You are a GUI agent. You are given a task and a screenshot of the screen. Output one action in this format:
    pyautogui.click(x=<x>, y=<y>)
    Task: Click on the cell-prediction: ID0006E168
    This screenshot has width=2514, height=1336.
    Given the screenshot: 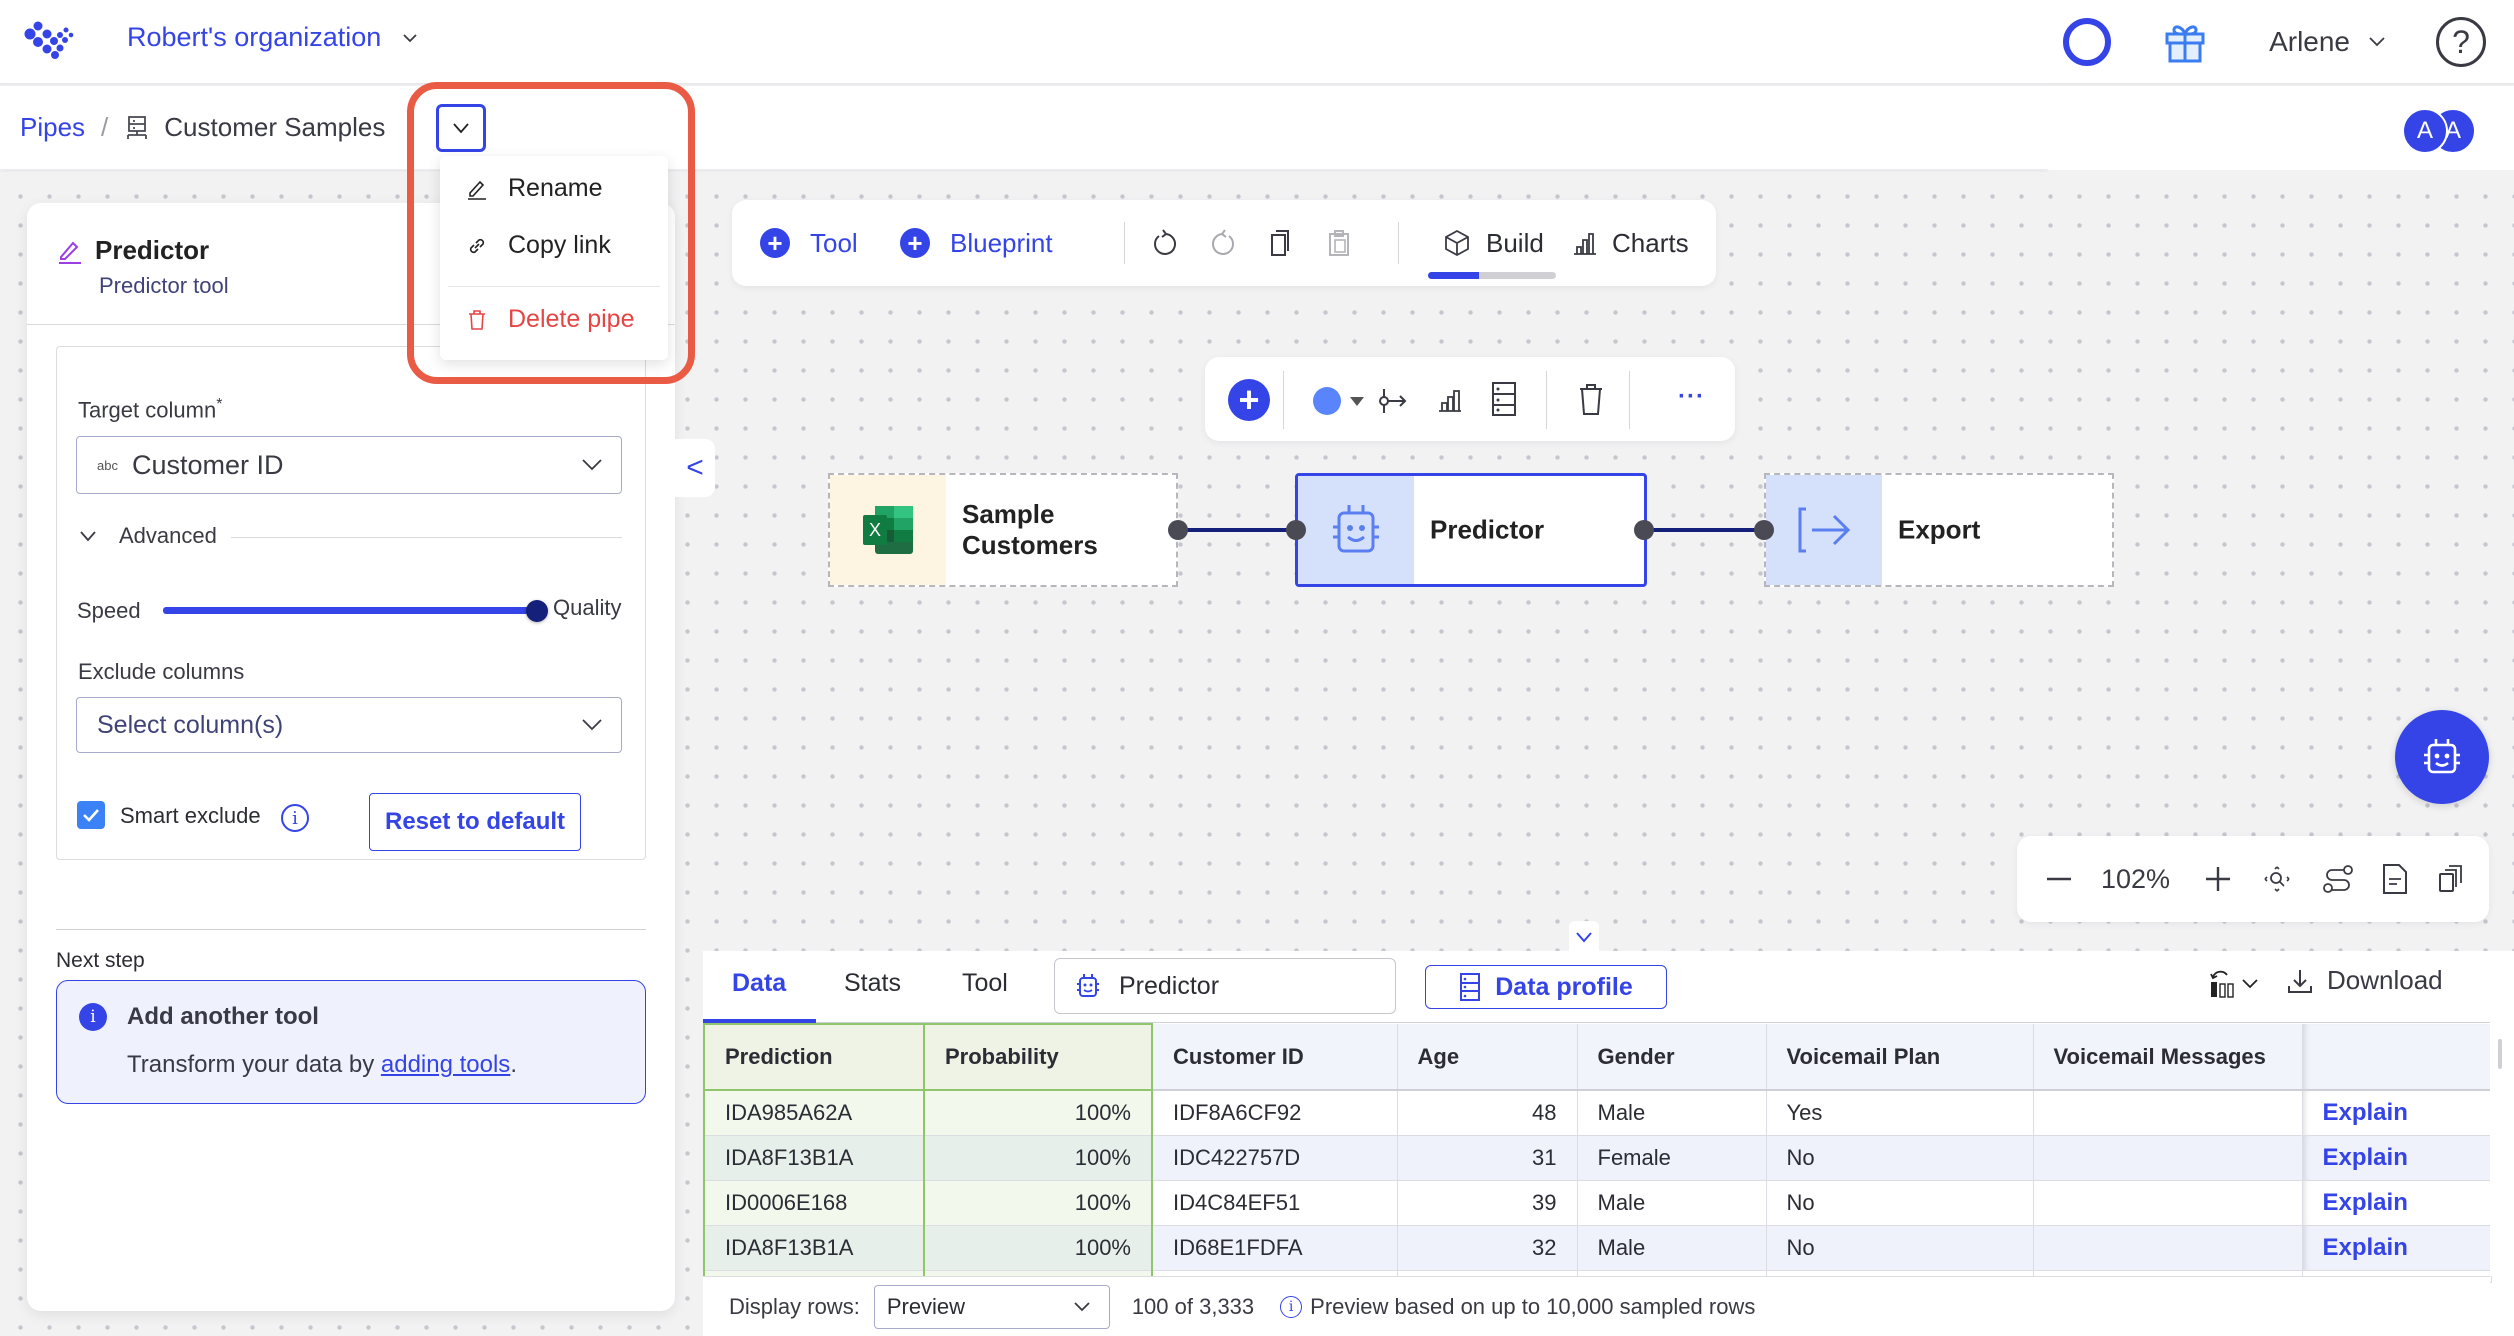 What is the action you would take?
    pyautogui.click(x=814, y=1203)
    